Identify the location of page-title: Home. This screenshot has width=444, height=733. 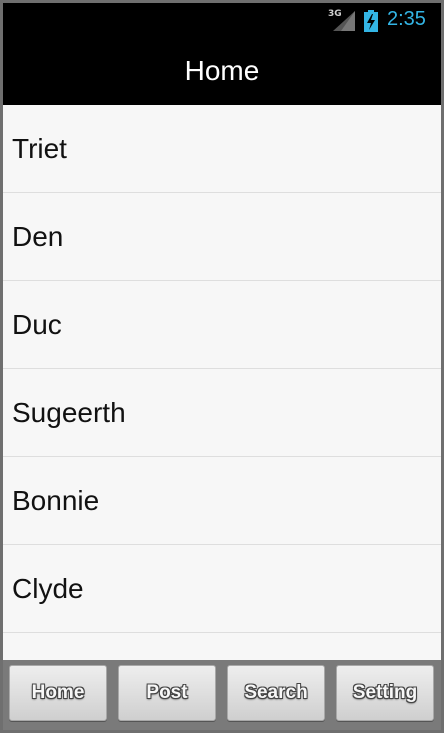
(222, 70).